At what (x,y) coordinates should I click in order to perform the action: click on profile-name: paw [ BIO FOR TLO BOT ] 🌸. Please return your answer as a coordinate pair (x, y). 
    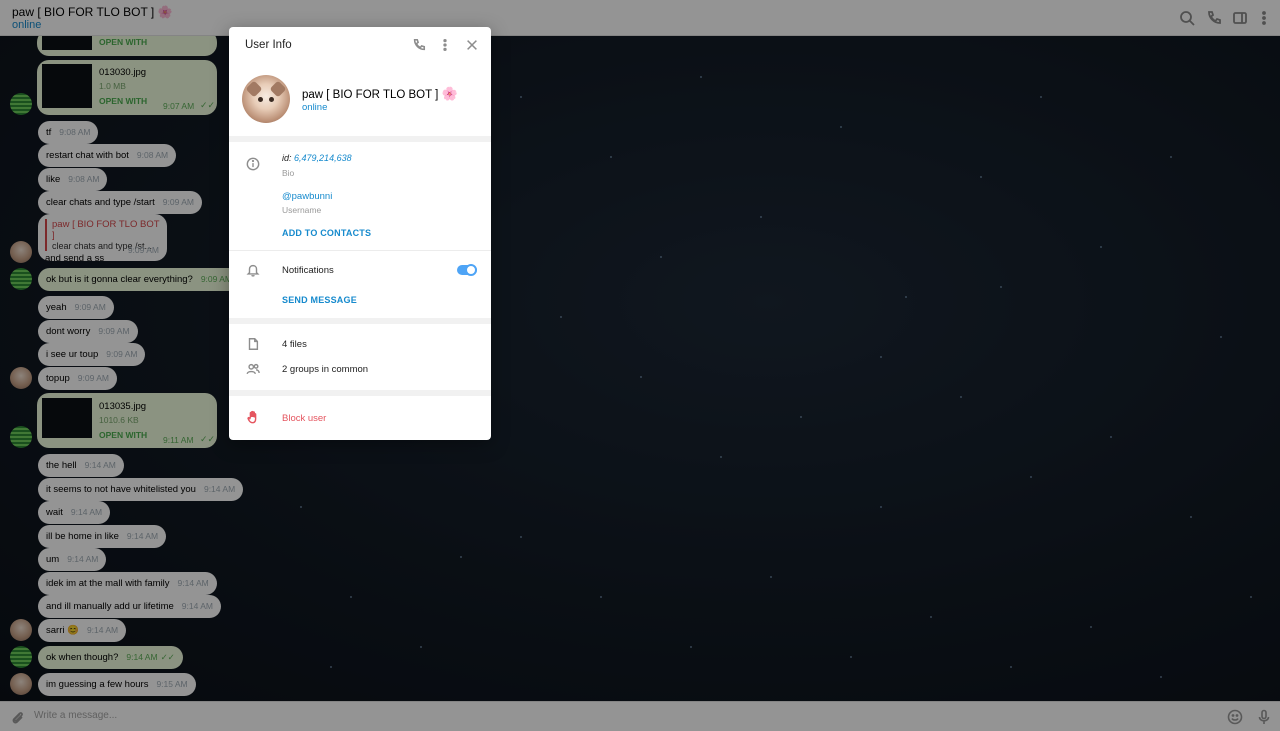
    Looking at the image, I should click on (380, 93).